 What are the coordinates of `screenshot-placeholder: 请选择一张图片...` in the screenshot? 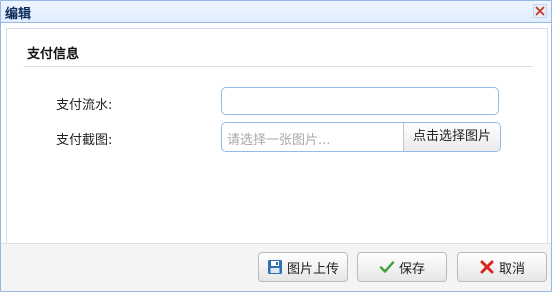 It's located at (279, 140).